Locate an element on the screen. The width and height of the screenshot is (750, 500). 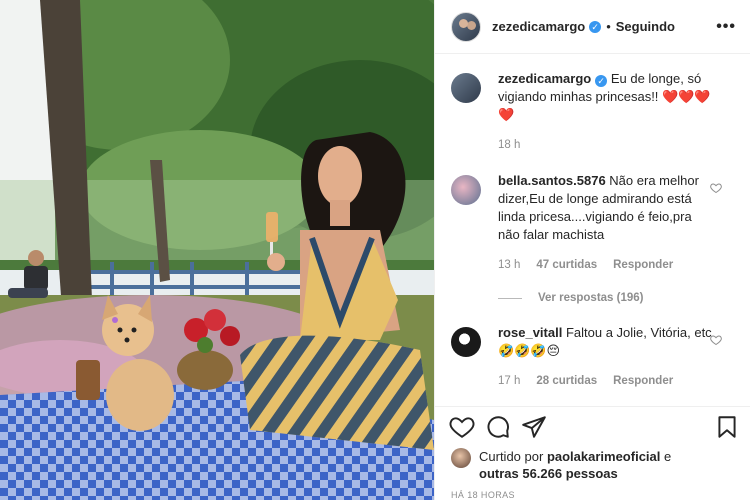
comment-likes: 28 curtidas is located at coordinates (566, 381).